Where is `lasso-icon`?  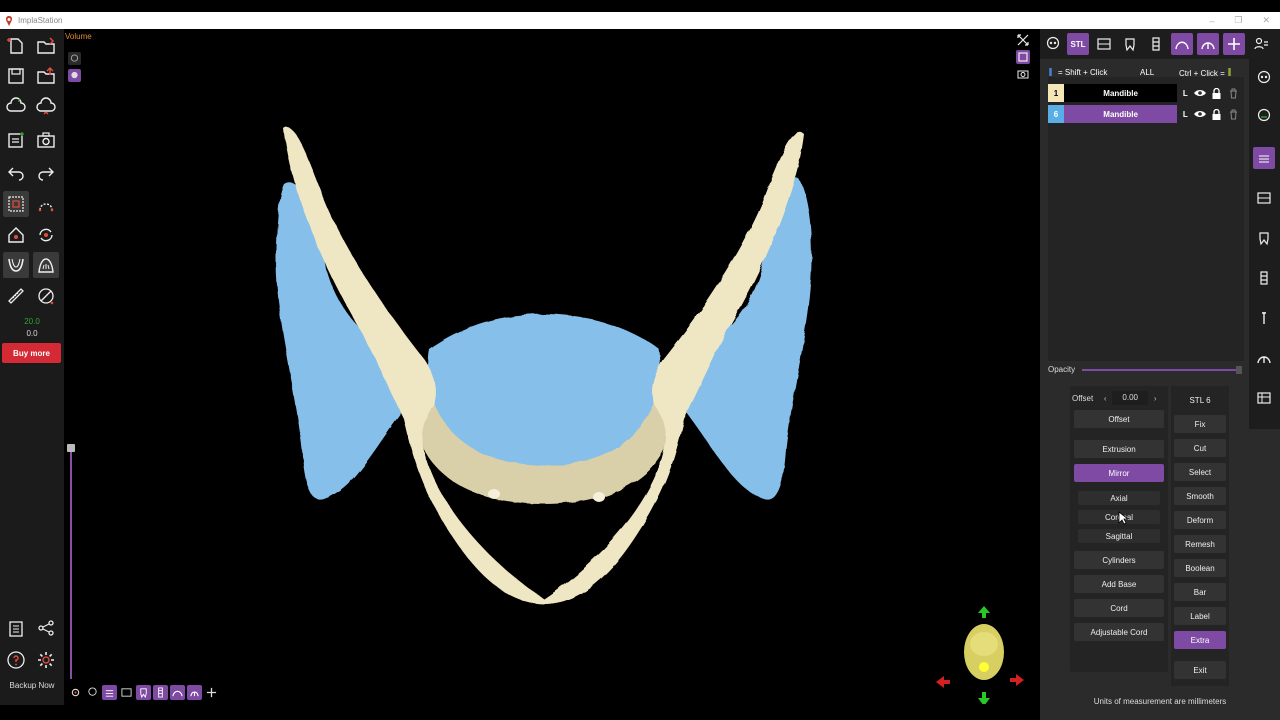 lasso-icon is located at coordinates (46, 204).